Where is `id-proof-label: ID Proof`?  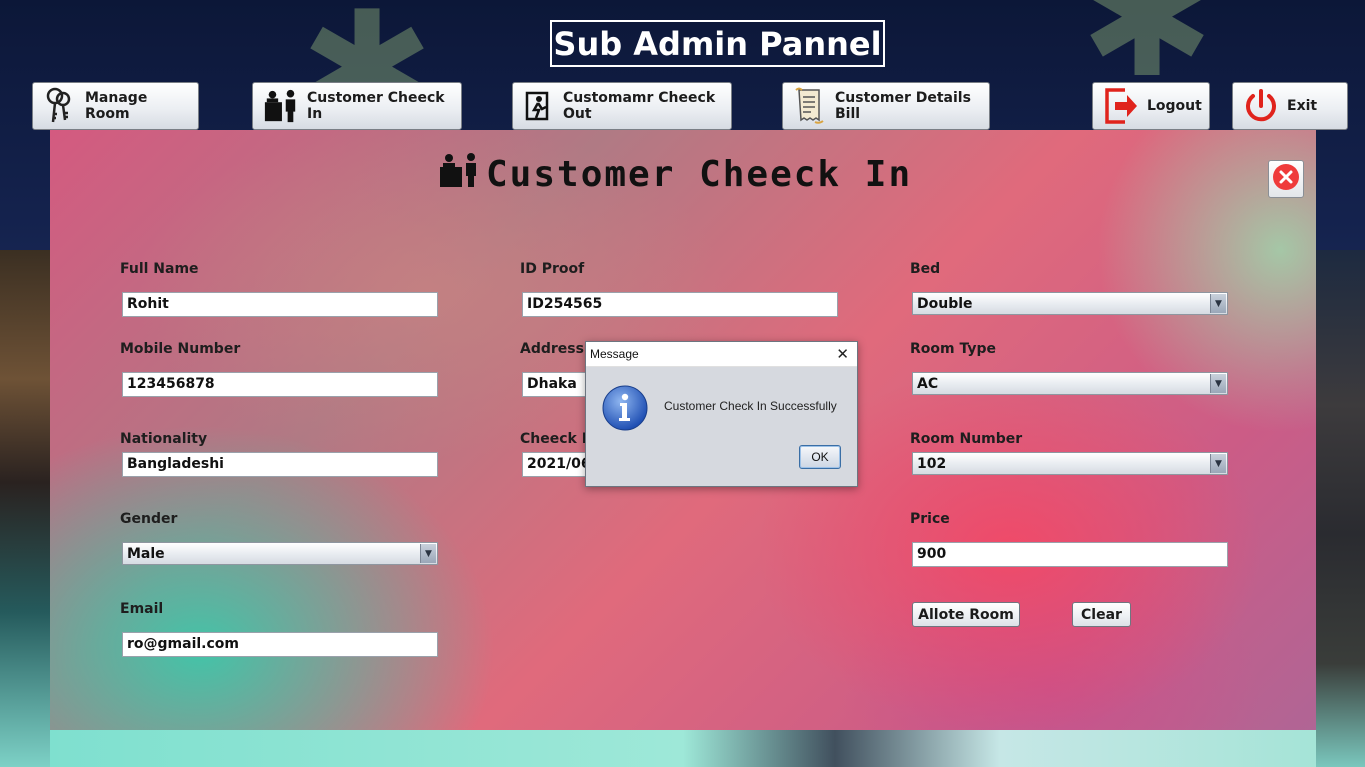
id-proof-label: ID Proof is located at coordinates (552, 269).